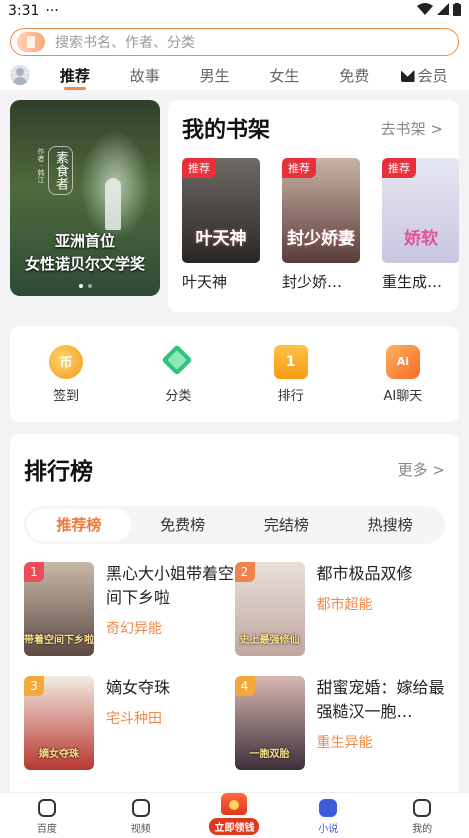 The width and height of the screenshot is (469, 838). What do you see at coordinates (364, 573) in the screenshot?
I see `ranking-book-title: 都市极品双修` at bounding box center [364, 573].